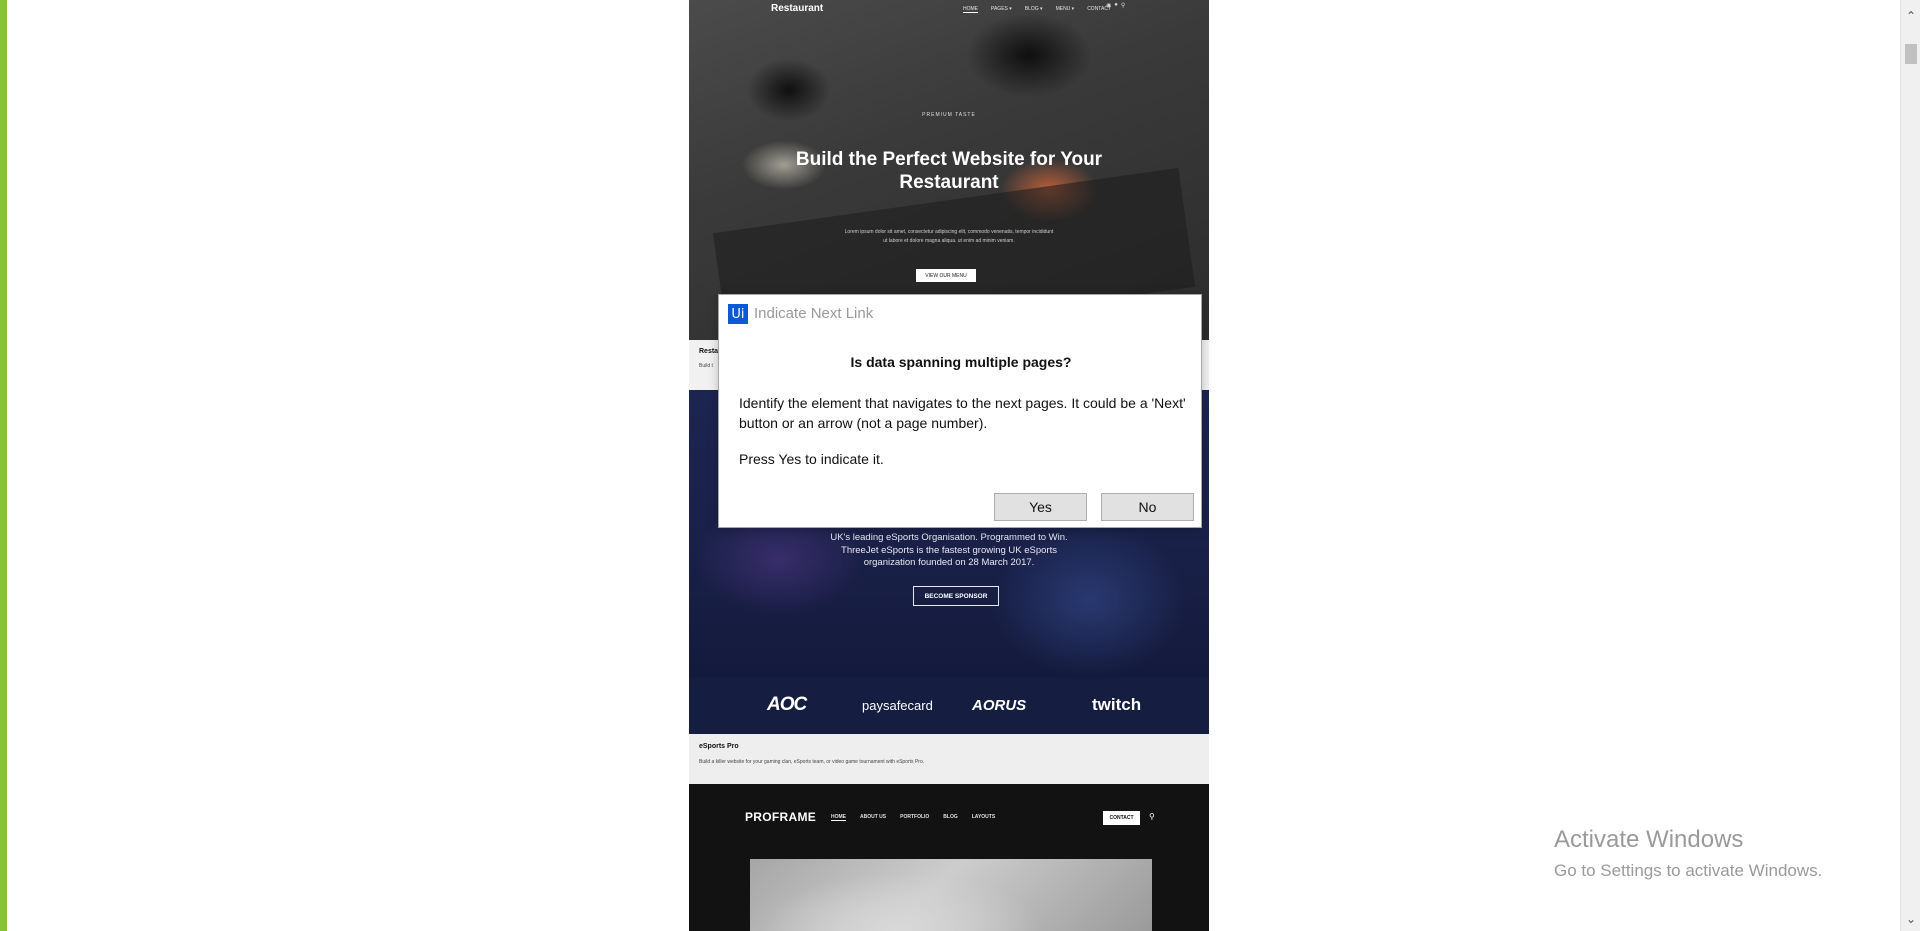  I want to click on paysafecard-logo: paysafecard, so click(897, 705).